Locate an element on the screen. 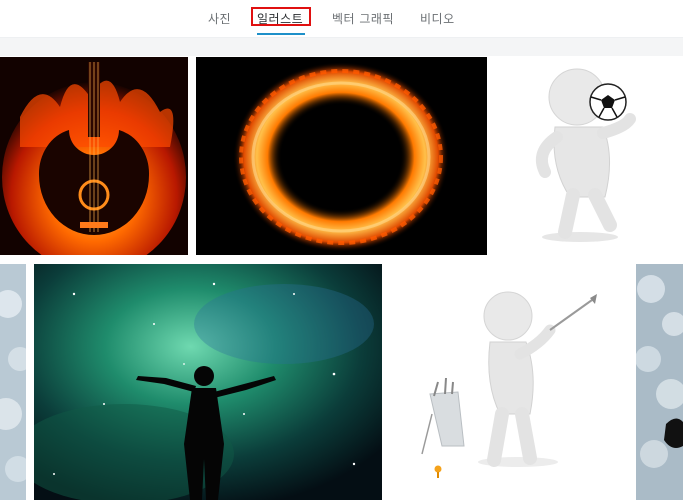  gallery-item-soccer-figure is located at coordinates (589, 156).